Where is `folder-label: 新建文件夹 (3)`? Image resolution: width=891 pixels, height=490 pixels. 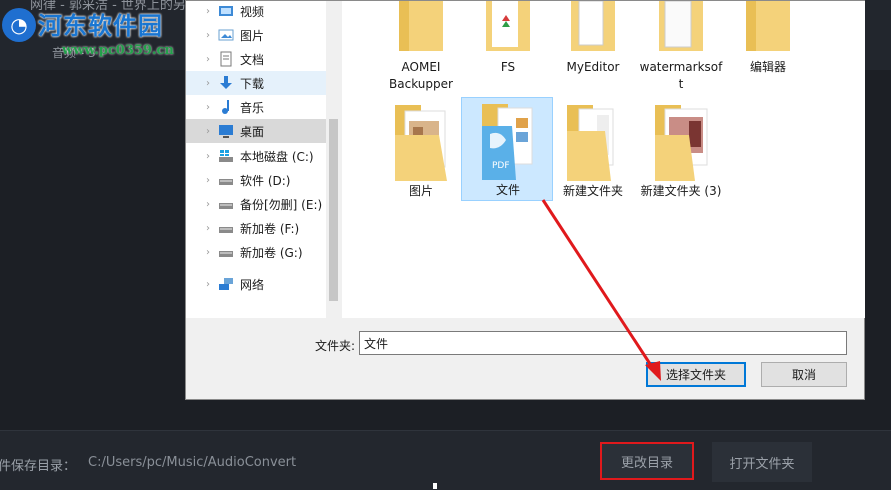 folder-label: 新建文件夹 (3) is located at coordinates (681, 191).